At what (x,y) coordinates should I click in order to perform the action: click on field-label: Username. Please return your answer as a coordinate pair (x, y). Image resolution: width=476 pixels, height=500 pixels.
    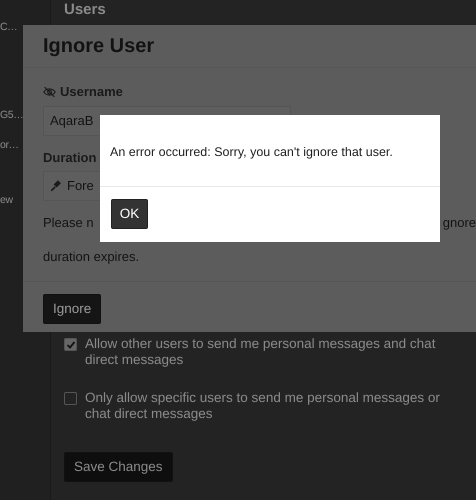
    Looking at the image, I should click on (91, 92).